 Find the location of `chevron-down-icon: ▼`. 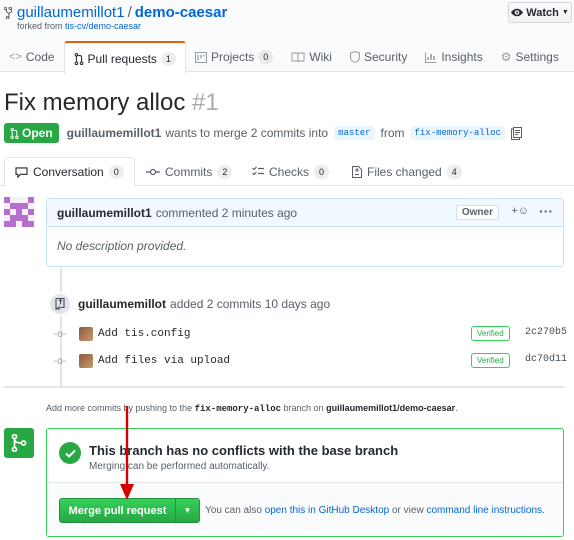

chevron-down-icon: ▼ is located at coordinates (565, 12).